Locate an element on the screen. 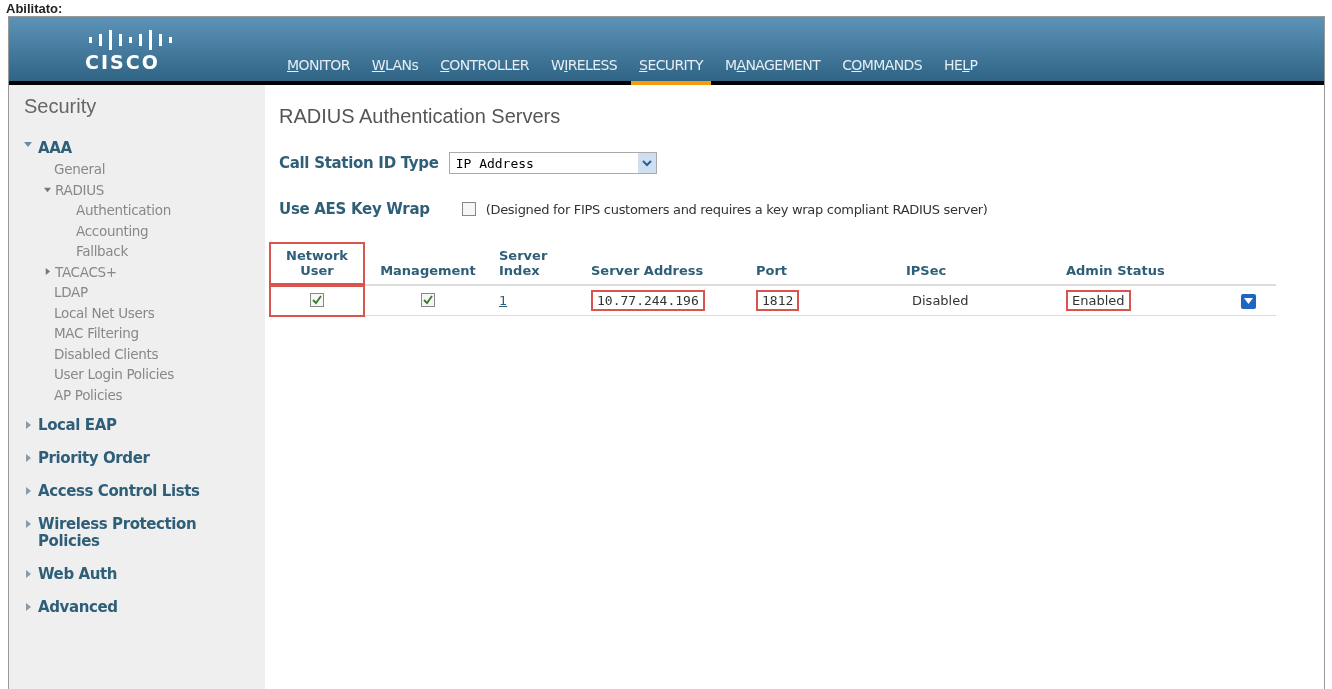 This screenshot has width=1332, height=689. caption-text: Abilitato: is located at coordinates (34, 8).